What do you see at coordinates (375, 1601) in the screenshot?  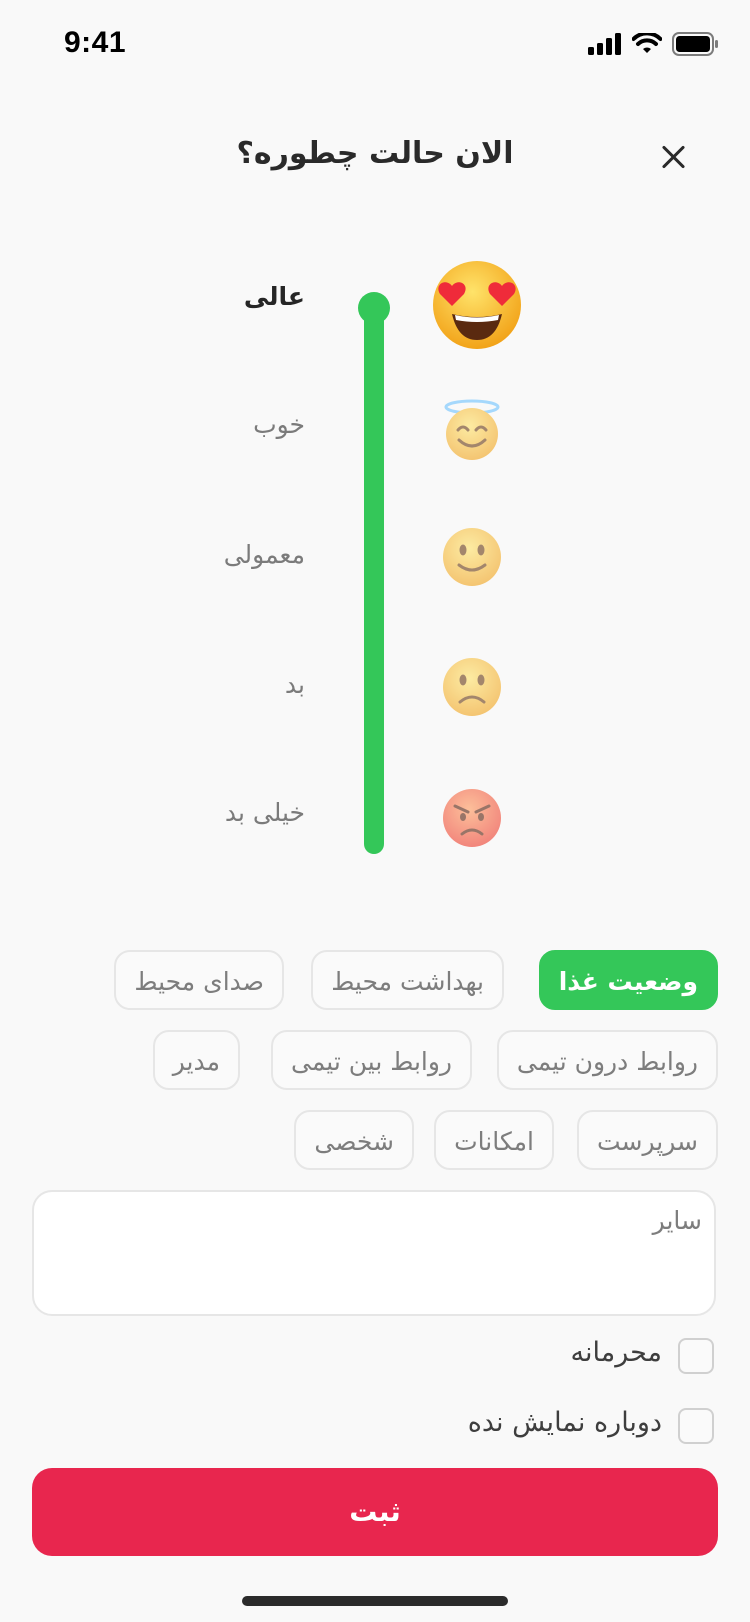 I see `home-indicator` at bounding box center [375, 1601].